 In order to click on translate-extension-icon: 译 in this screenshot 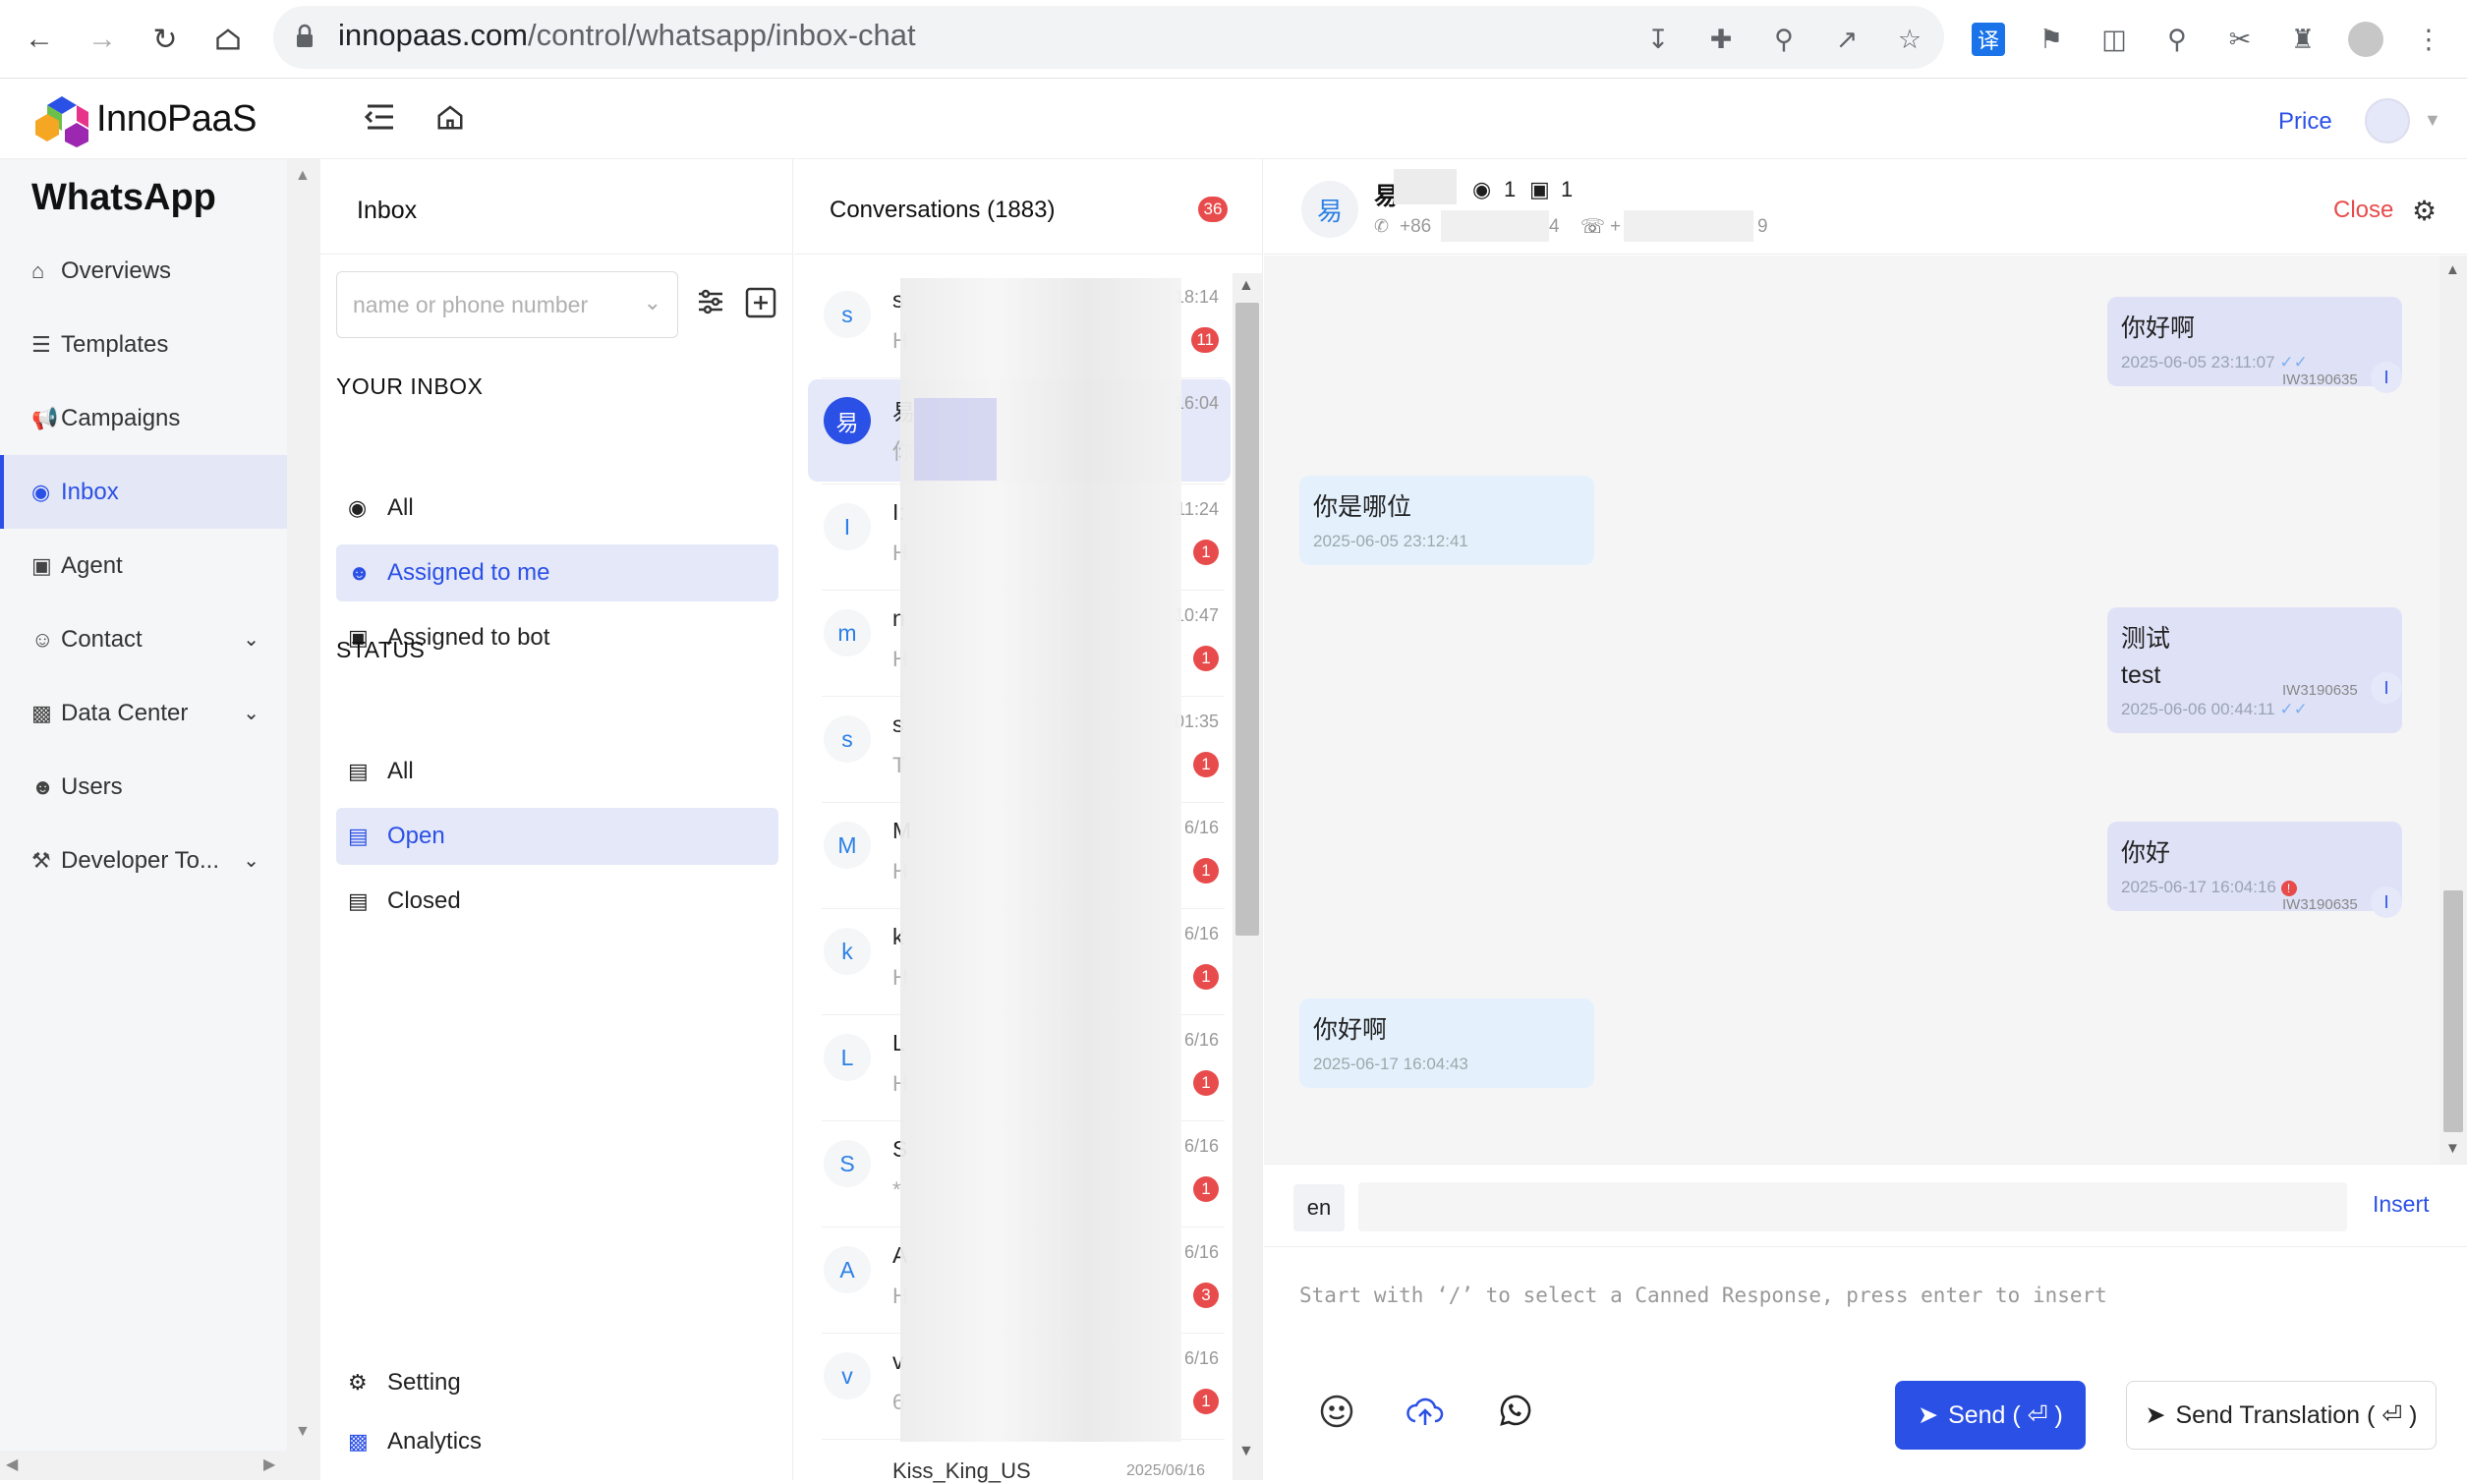, I will do `click(1989, 39)`.